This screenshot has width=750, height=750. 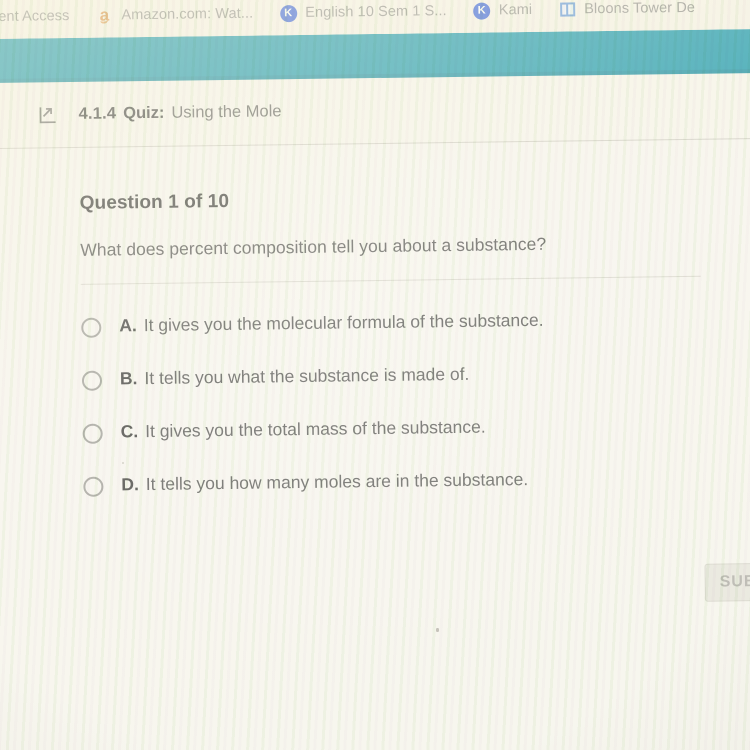 What do you see at coordinates (48, 115) in the screenshot?
I see `exit-arrow-icon` at bounding box center [48, 115].